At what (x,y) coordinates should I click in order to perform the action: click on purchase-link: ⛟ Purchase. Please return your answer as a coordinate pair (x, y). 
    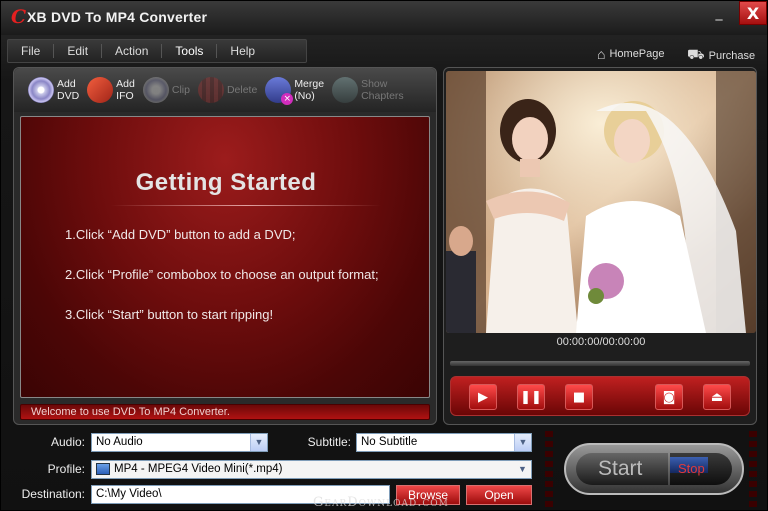
    Looking at the image, I should click on (721, 55).